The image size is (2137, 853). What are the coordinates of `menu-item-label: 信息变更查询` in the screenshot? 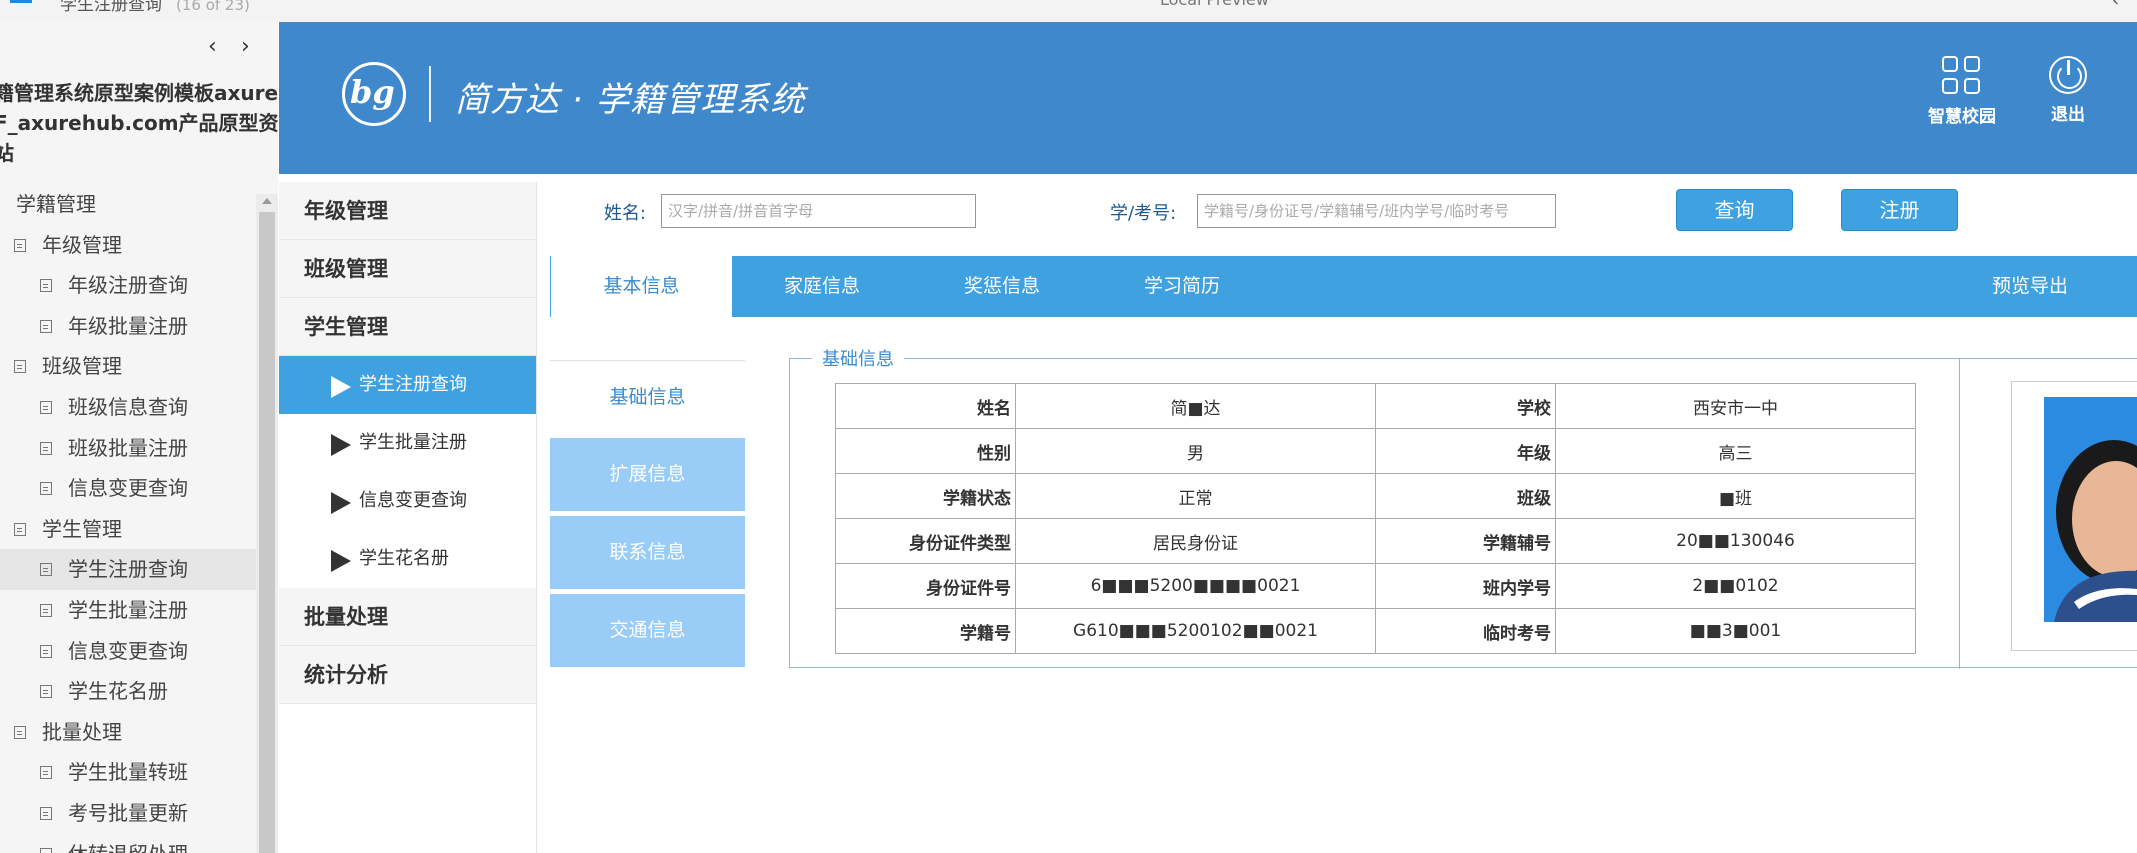 It's located at (413, 500).